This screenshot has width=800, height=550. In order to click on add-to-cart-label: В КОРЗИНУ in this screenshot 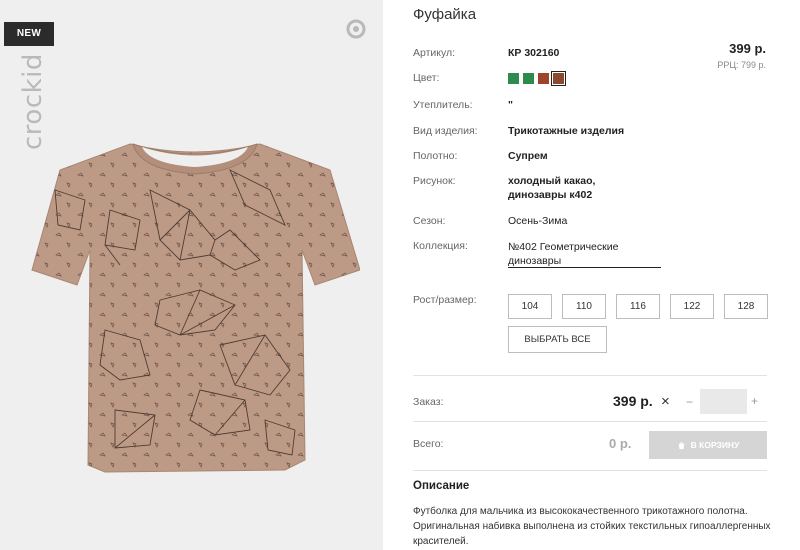, I will do `click(715, 445)`.